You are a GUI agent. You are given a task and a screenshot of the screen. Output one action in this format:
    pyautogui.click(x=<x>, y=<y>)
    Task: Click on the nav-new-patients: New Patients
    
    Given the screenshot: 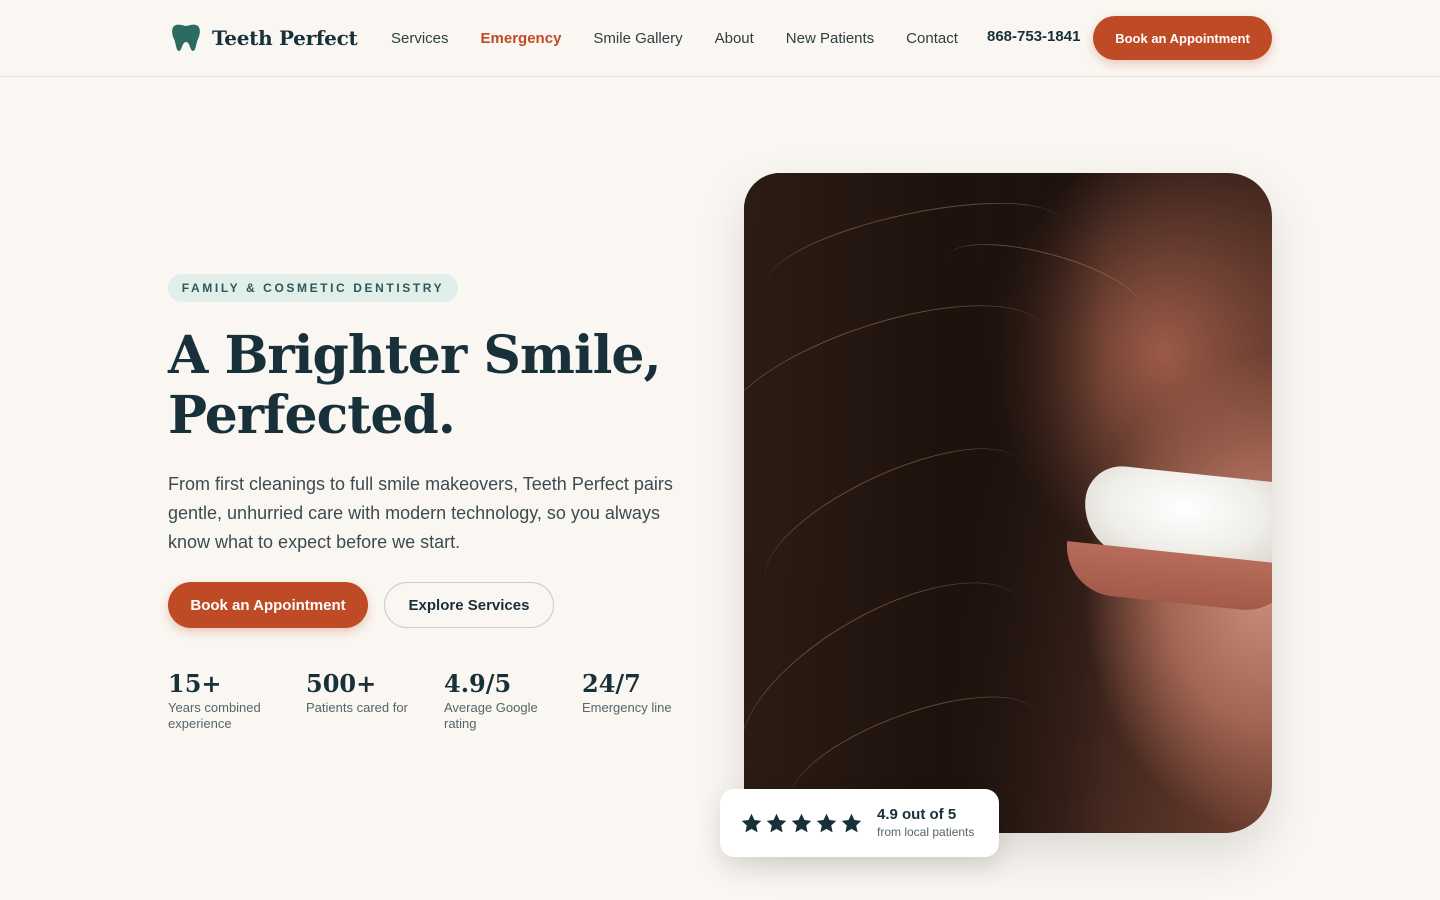 What is the action you would take?
    pyautogui.click(x=830, y=38)
    